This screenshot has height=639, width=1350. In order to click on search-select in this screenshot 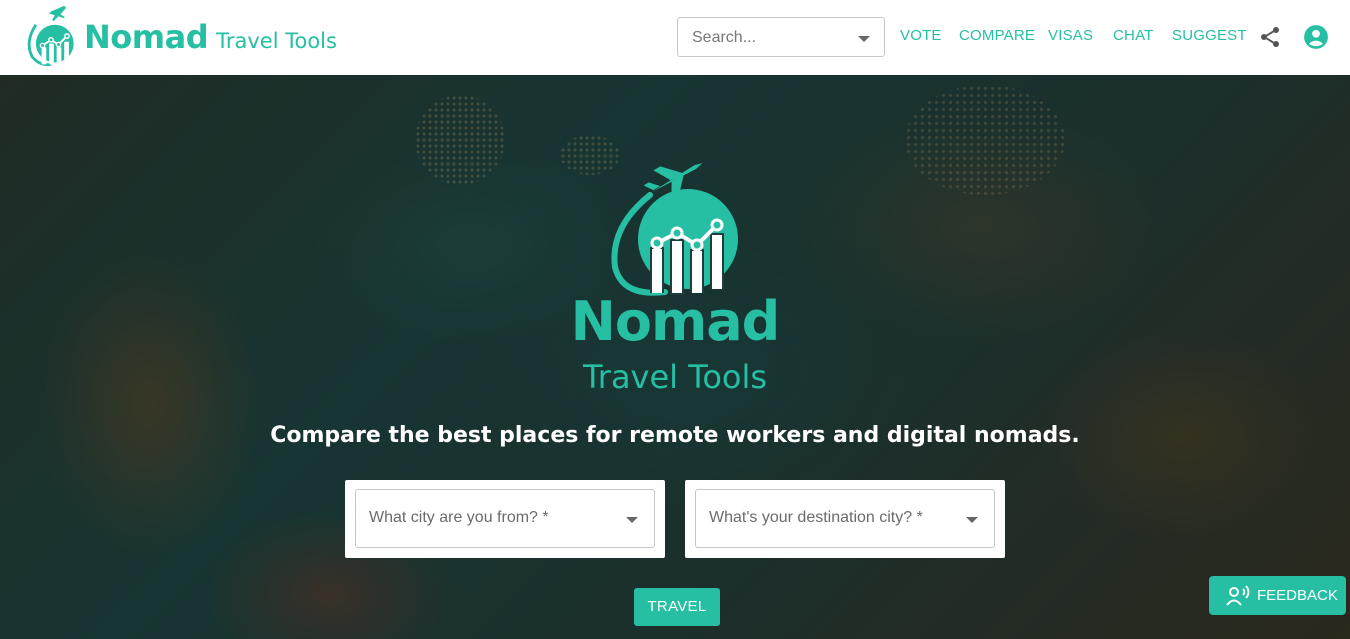, I will do `click(781, 37)`.